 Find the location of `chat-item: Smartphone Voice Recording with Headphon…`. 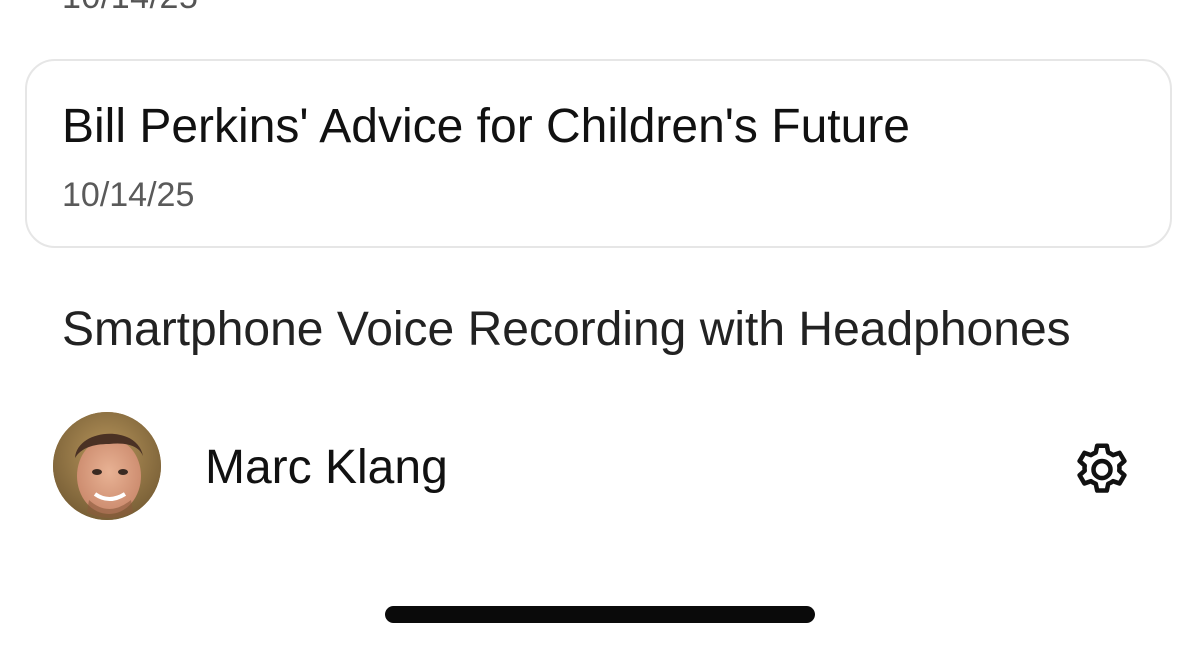

chat-item: Smartphone Voice Recording with Headphon… is located at coordinates (566, 329).